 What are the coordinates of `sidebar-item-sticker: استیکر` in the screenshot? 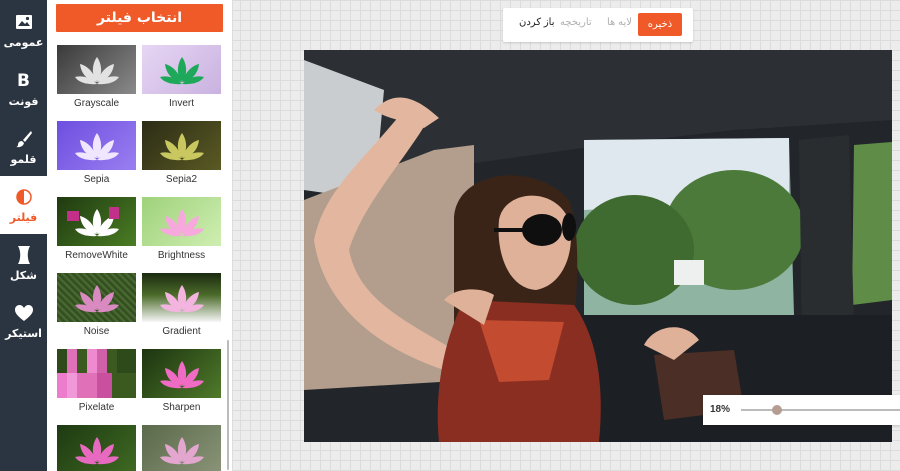 It's located at (23, 321).